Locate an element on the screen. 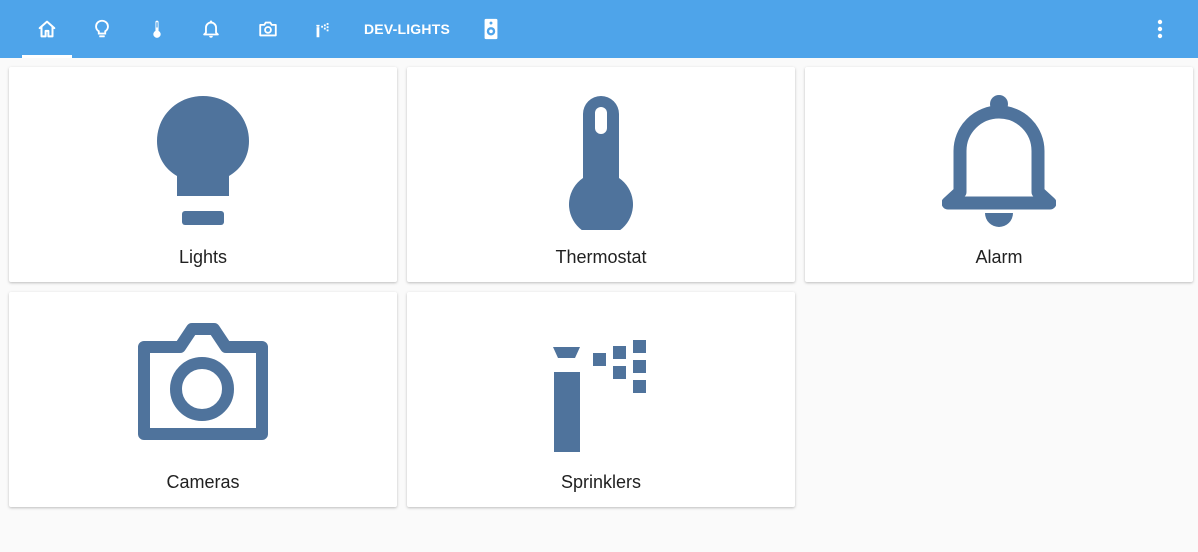 Image resolution: width=1198 pixels, height=552 pixels. tab-speaker is located at coordinates (491, 29).